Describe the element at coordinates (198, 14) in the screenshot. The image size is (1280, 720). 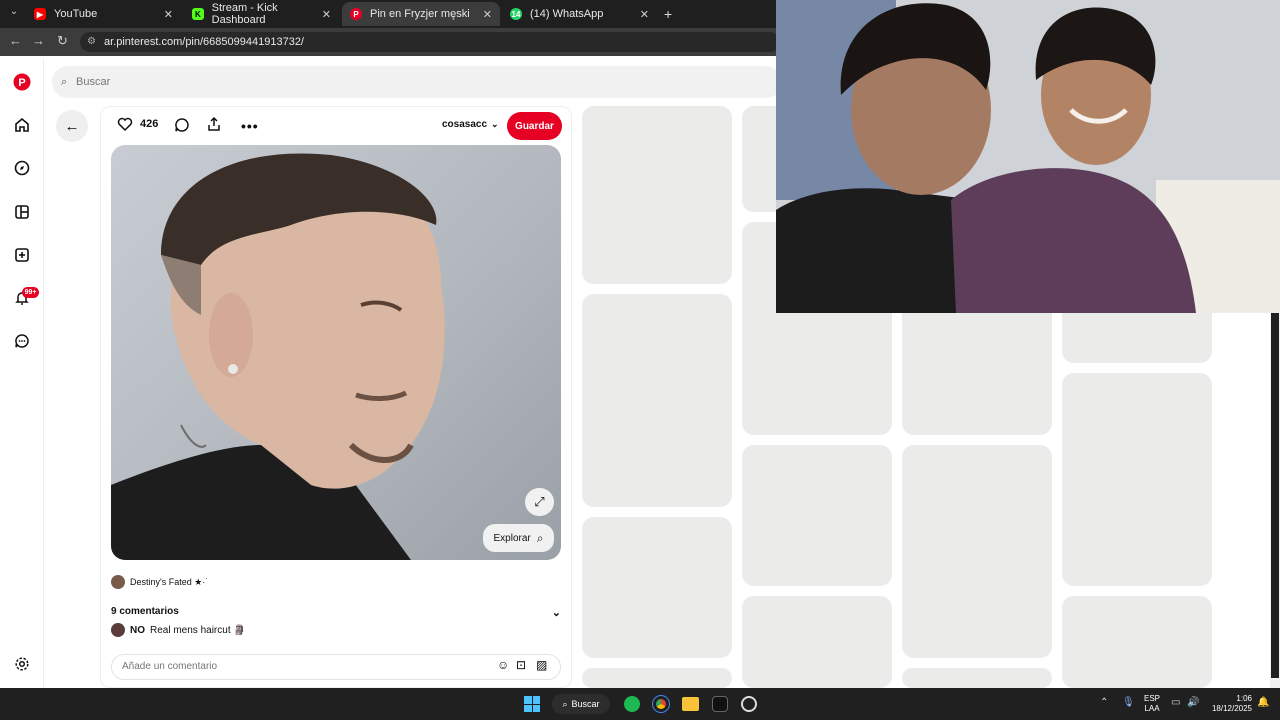
I see `kick-icon: K` at that location.